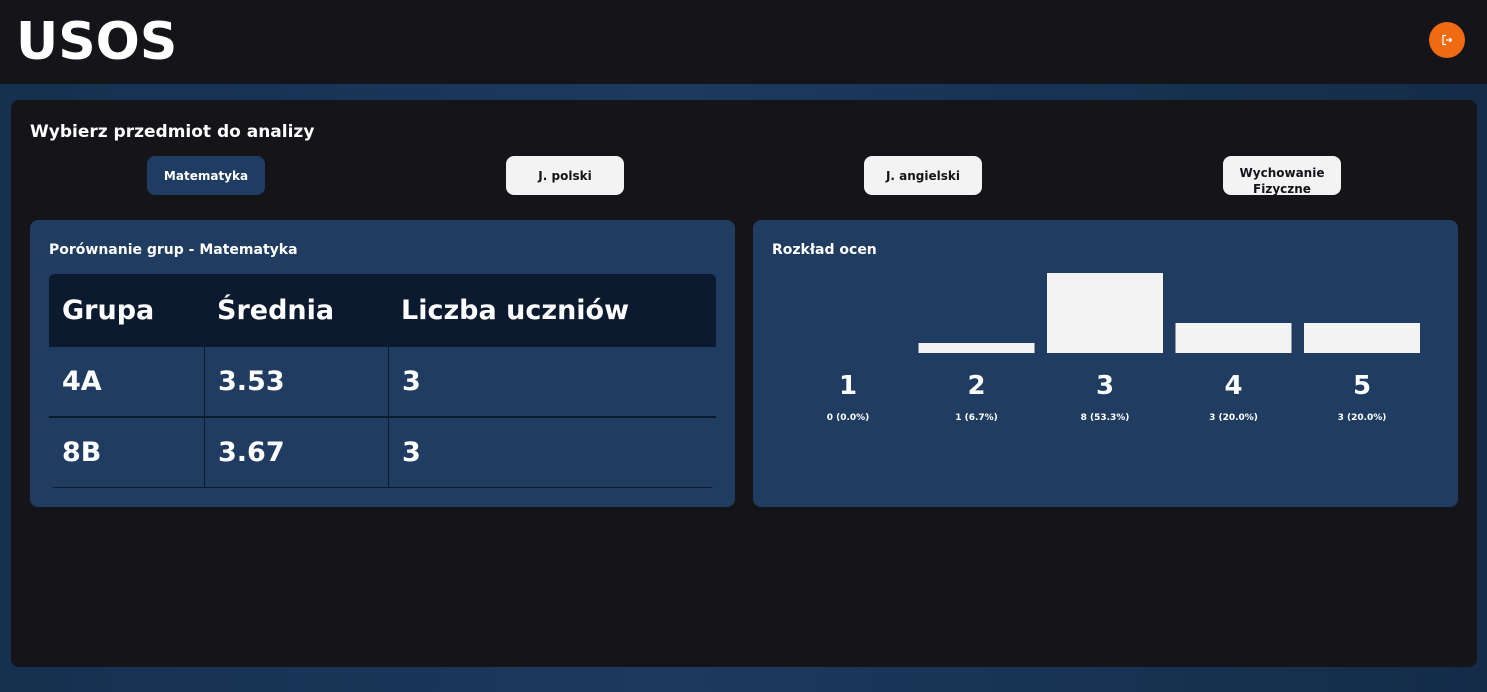 This screenshot has width=1487, height=692. What do you see at coordinates (976, 386) in the screenshot?
I see `grade-label-2: 2` at bounding box center [976, 386].